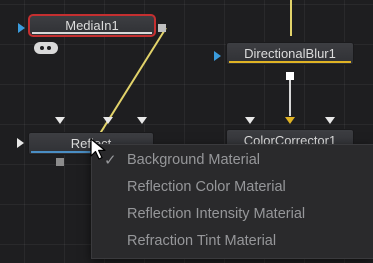 The image size is (373, 263). I want to click on colorcorrector-input-1-icon, so click(250, 120).